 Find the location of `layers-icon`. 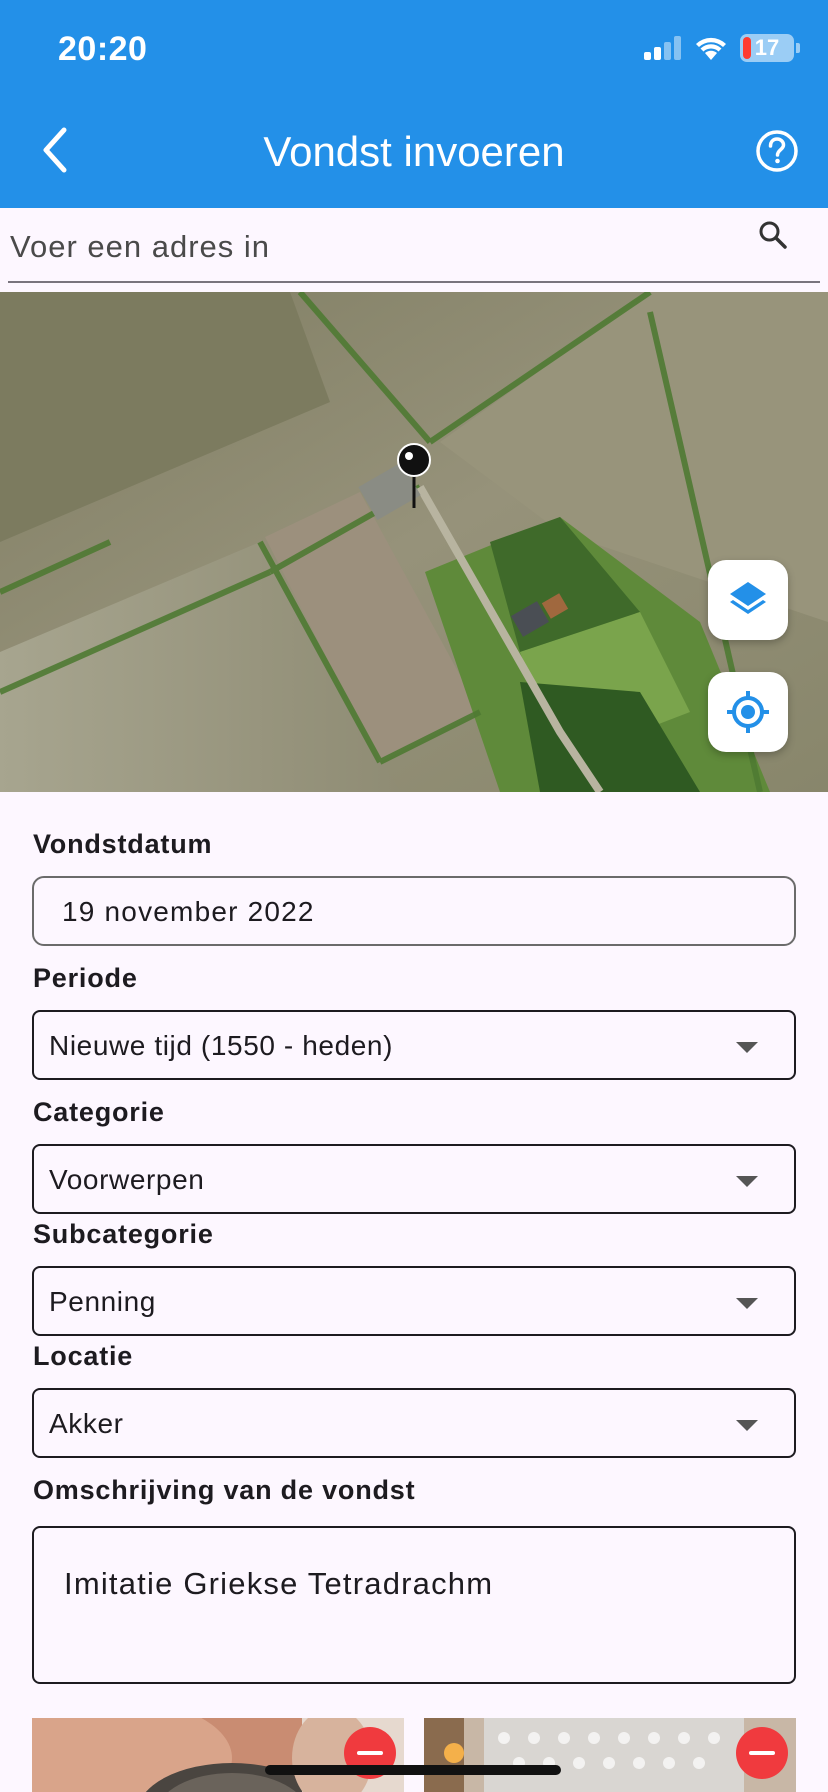

layers-icon is located at coordinates (748, 598).